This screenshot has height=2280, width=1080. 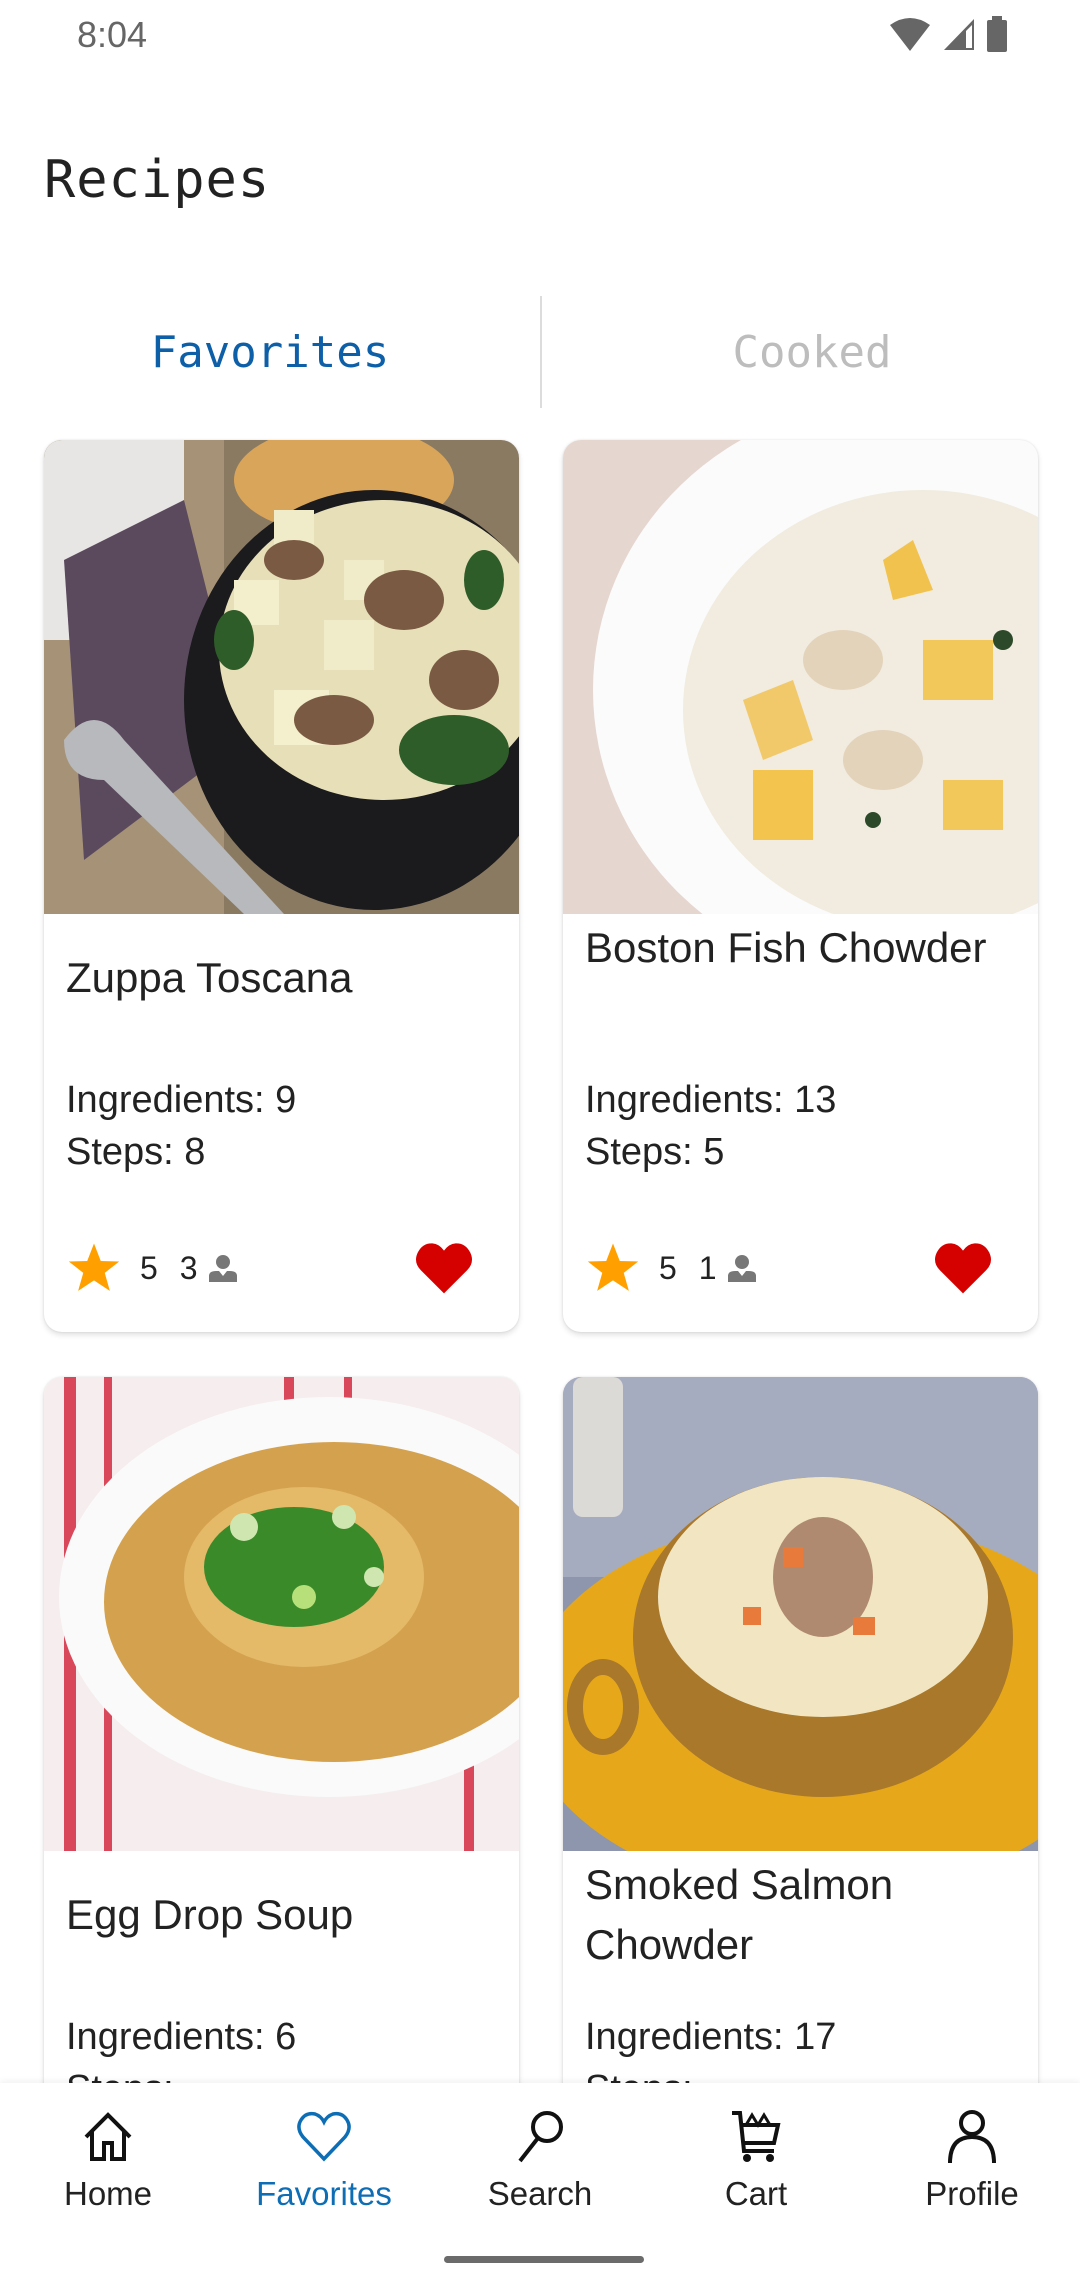 I want to click on status-bar: 8:04, so click(x=540, y=35).